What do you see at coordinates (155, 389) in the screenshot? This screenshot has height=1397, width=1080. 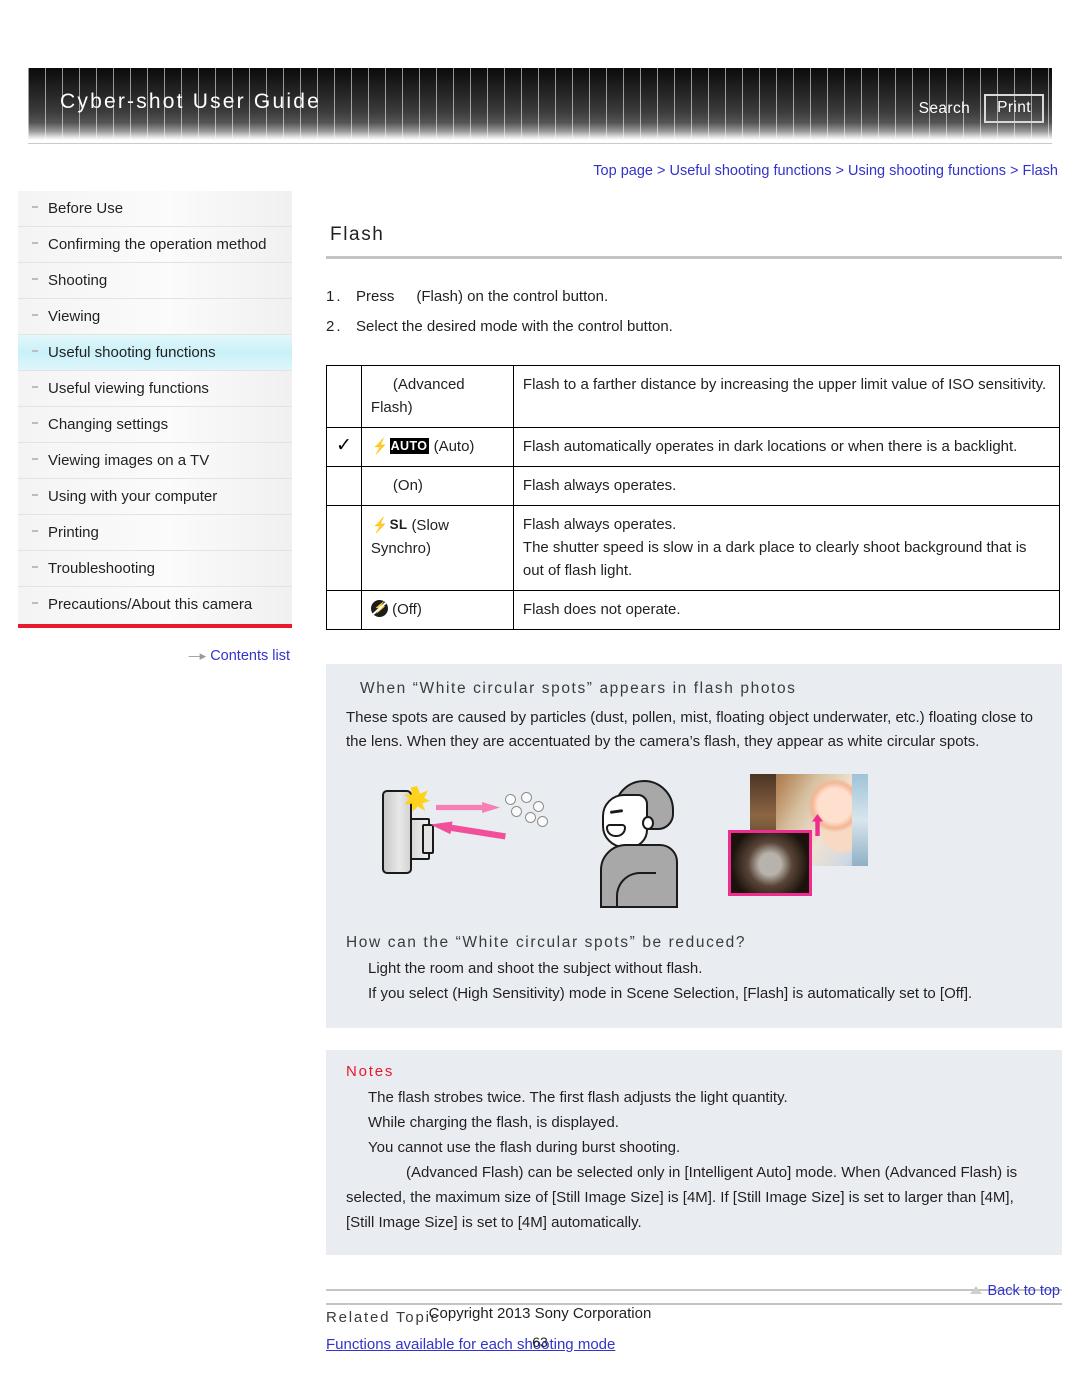 I see `sidebar-item-useful-viewing-functions: Useful viewing functions` at bounding box center [155, 389].